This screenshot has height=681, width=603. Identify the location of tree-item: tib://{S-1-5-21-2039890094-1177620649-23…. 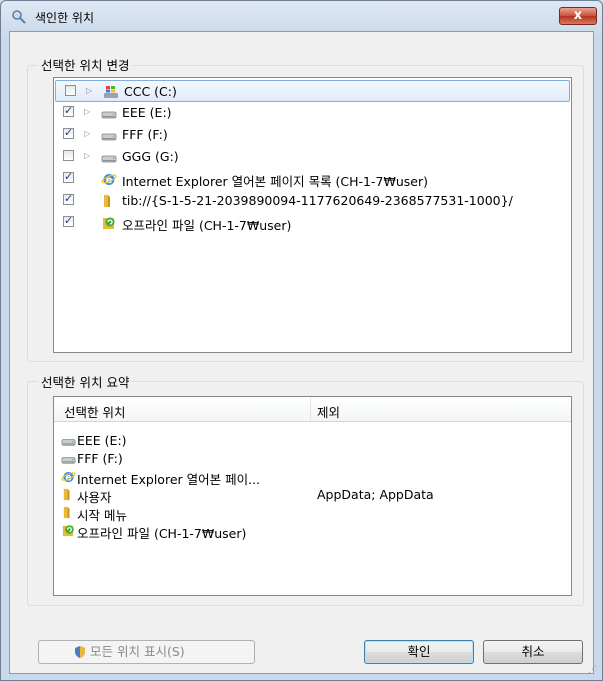
(311, 201).